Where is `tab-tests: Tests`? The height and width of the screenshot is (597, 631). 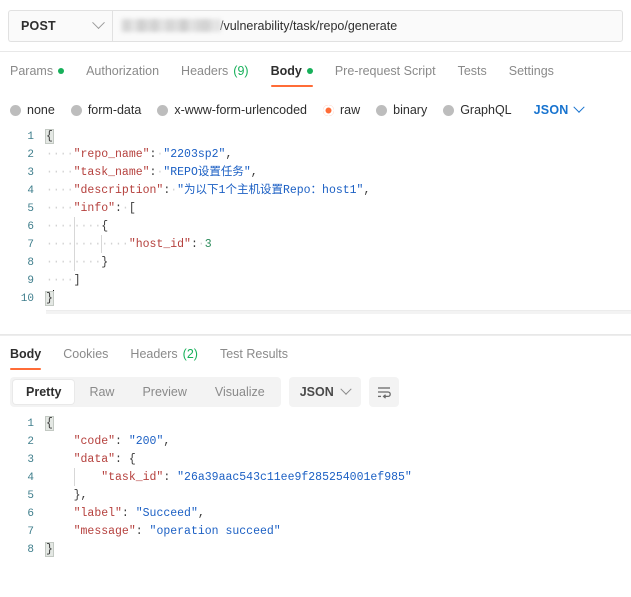 tab-tests: Tests is located at coordinates (472, 75).